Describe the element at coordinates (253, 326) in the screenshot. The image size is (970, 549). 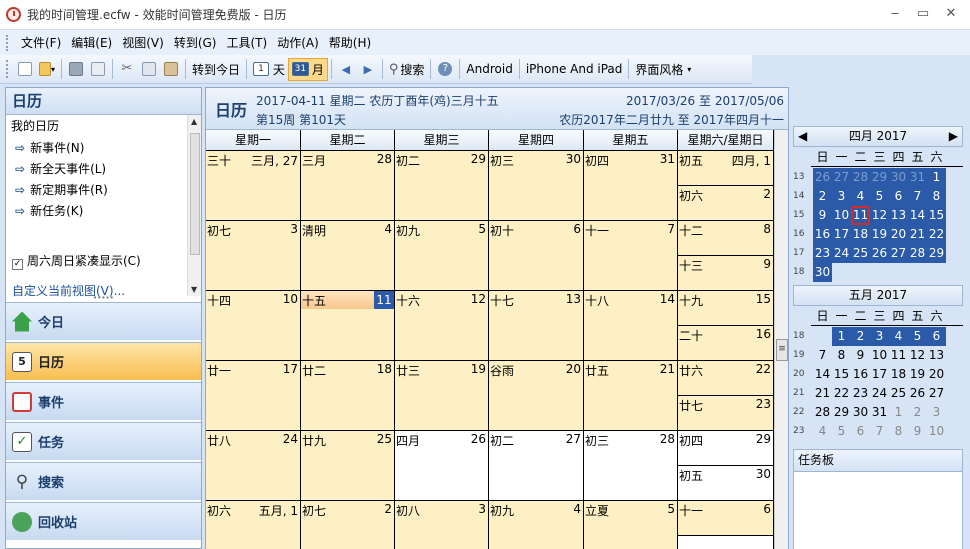
I see `day-cell: 十四 10` at that location.